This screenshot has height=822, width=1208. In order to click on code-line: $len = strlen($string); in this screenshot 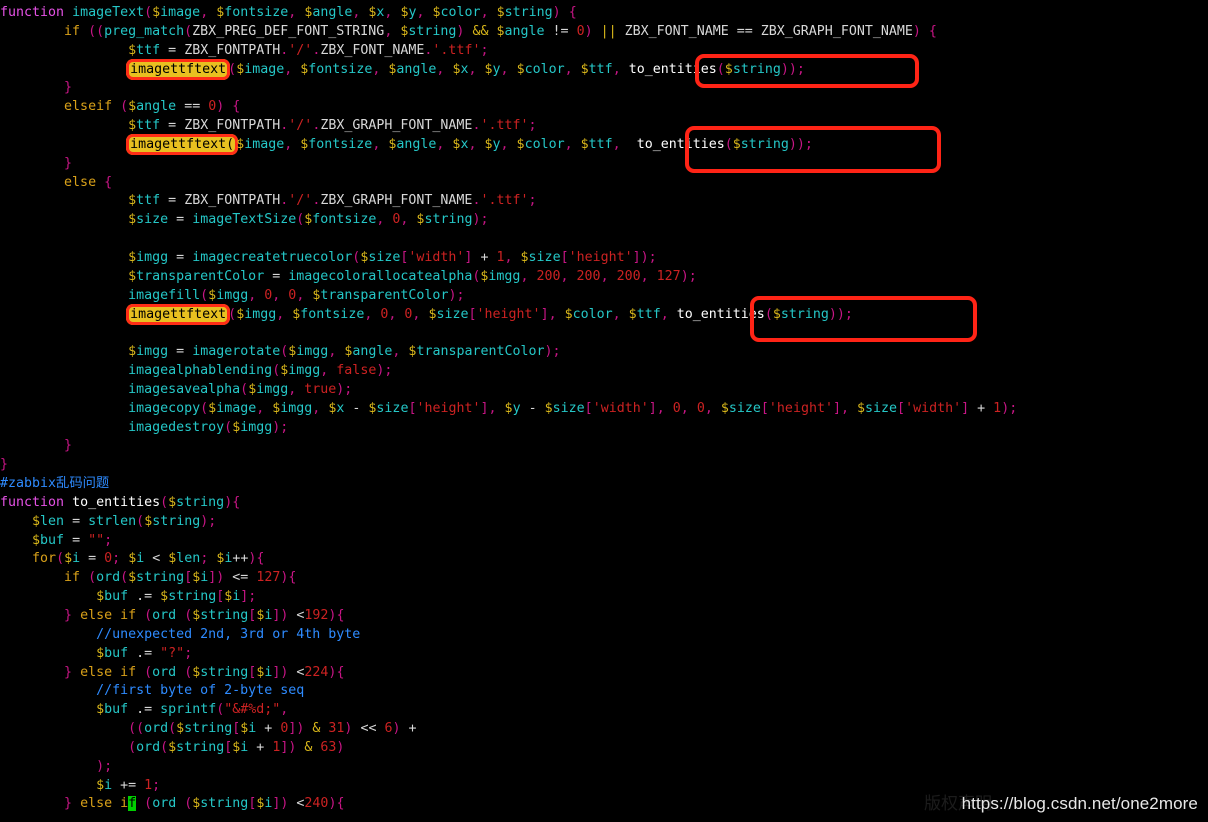, I will do `click(124, 521)`.